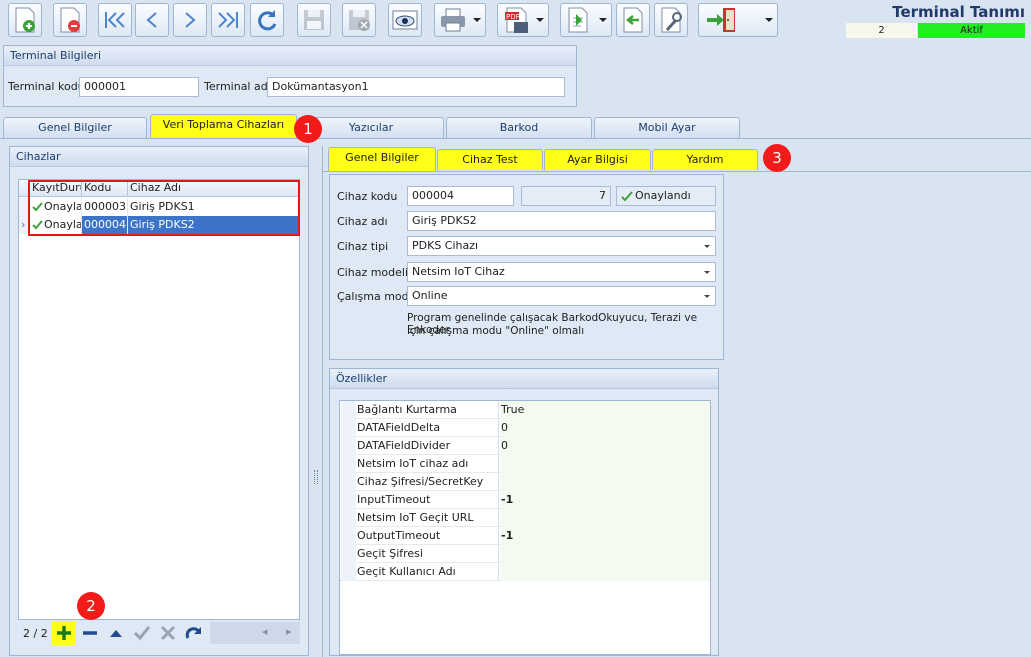  I want to click on terminal-code-field: 000001, so click(139, 87).